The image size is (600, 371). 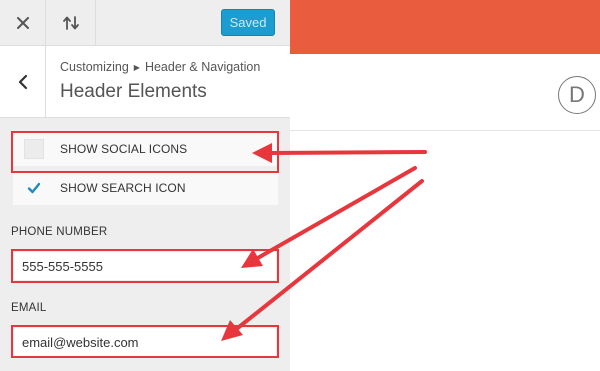 What do you see at coordinates (94, 67) in the screenshot?
I see `breadcrumb-root: Customizing` at bounding box center [94, 67].